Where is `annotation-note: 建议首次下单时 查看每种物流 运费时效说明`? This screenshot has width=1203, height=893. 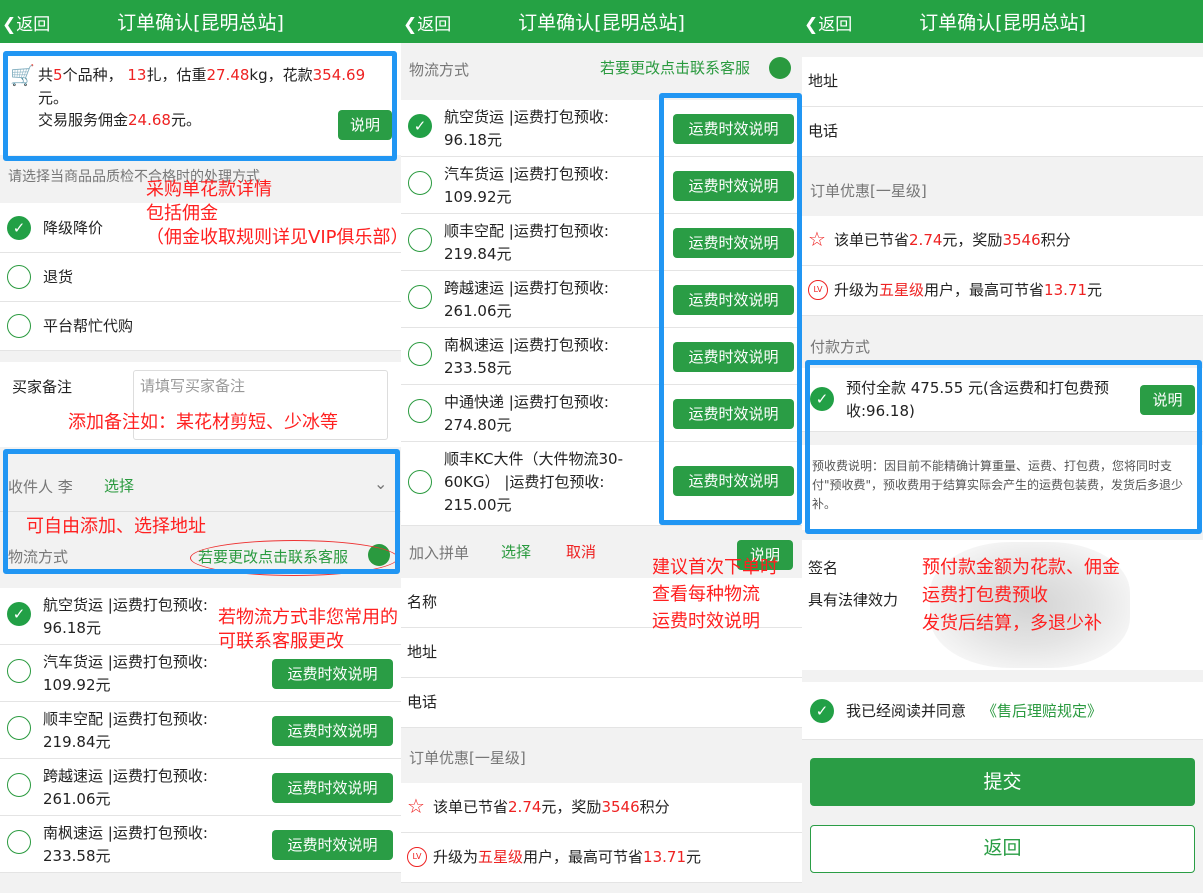
annotation-note: 建议首次下单时 查看每种物流 运费时效说明 is located at coordinates (715, 594).